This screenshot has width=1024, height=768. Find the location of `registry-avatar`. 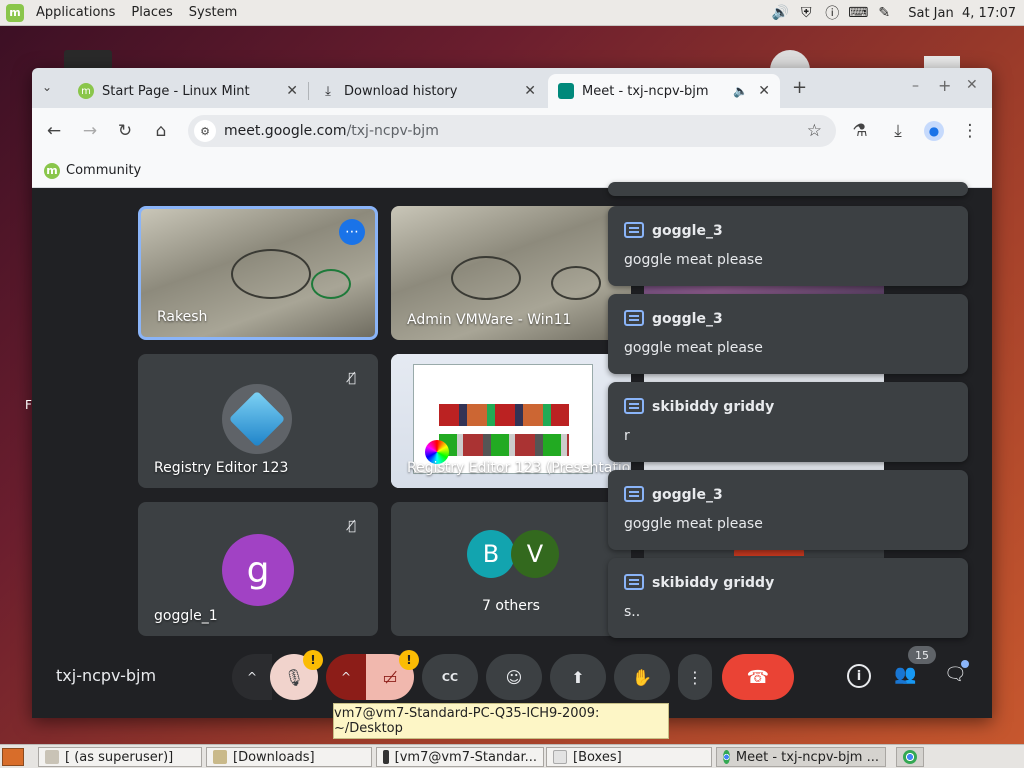

registry-avatar is located at coordinates (257, 419).